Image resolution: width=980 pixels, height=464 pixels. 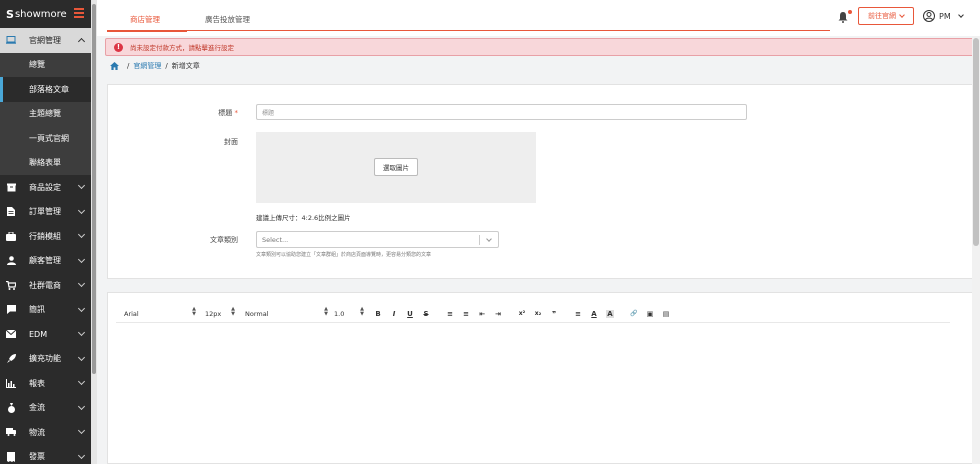 I want to click on background-color-icon: A, so click(x=610, y=313).